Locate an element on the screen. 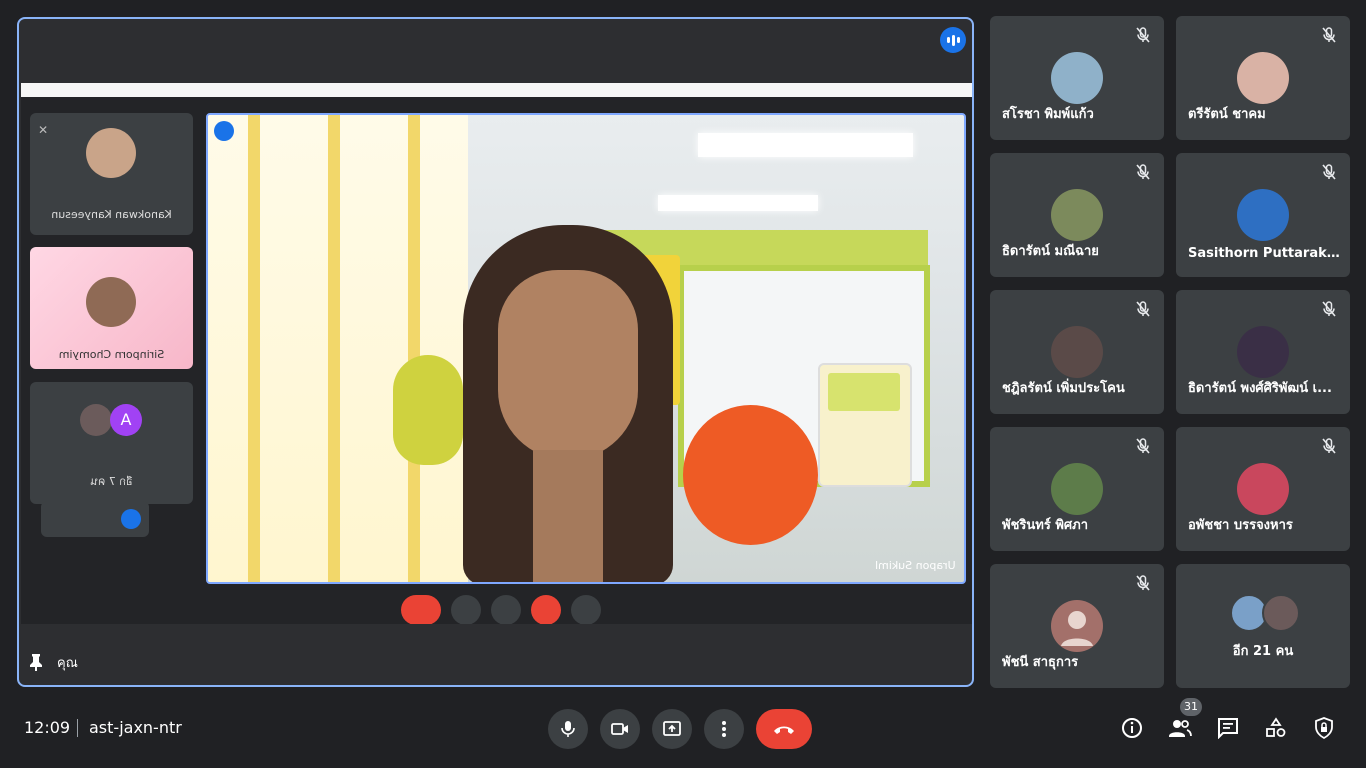 The width and height of the screenshot is (1366, 768). chat-button is located at coordinates (1228, 728).